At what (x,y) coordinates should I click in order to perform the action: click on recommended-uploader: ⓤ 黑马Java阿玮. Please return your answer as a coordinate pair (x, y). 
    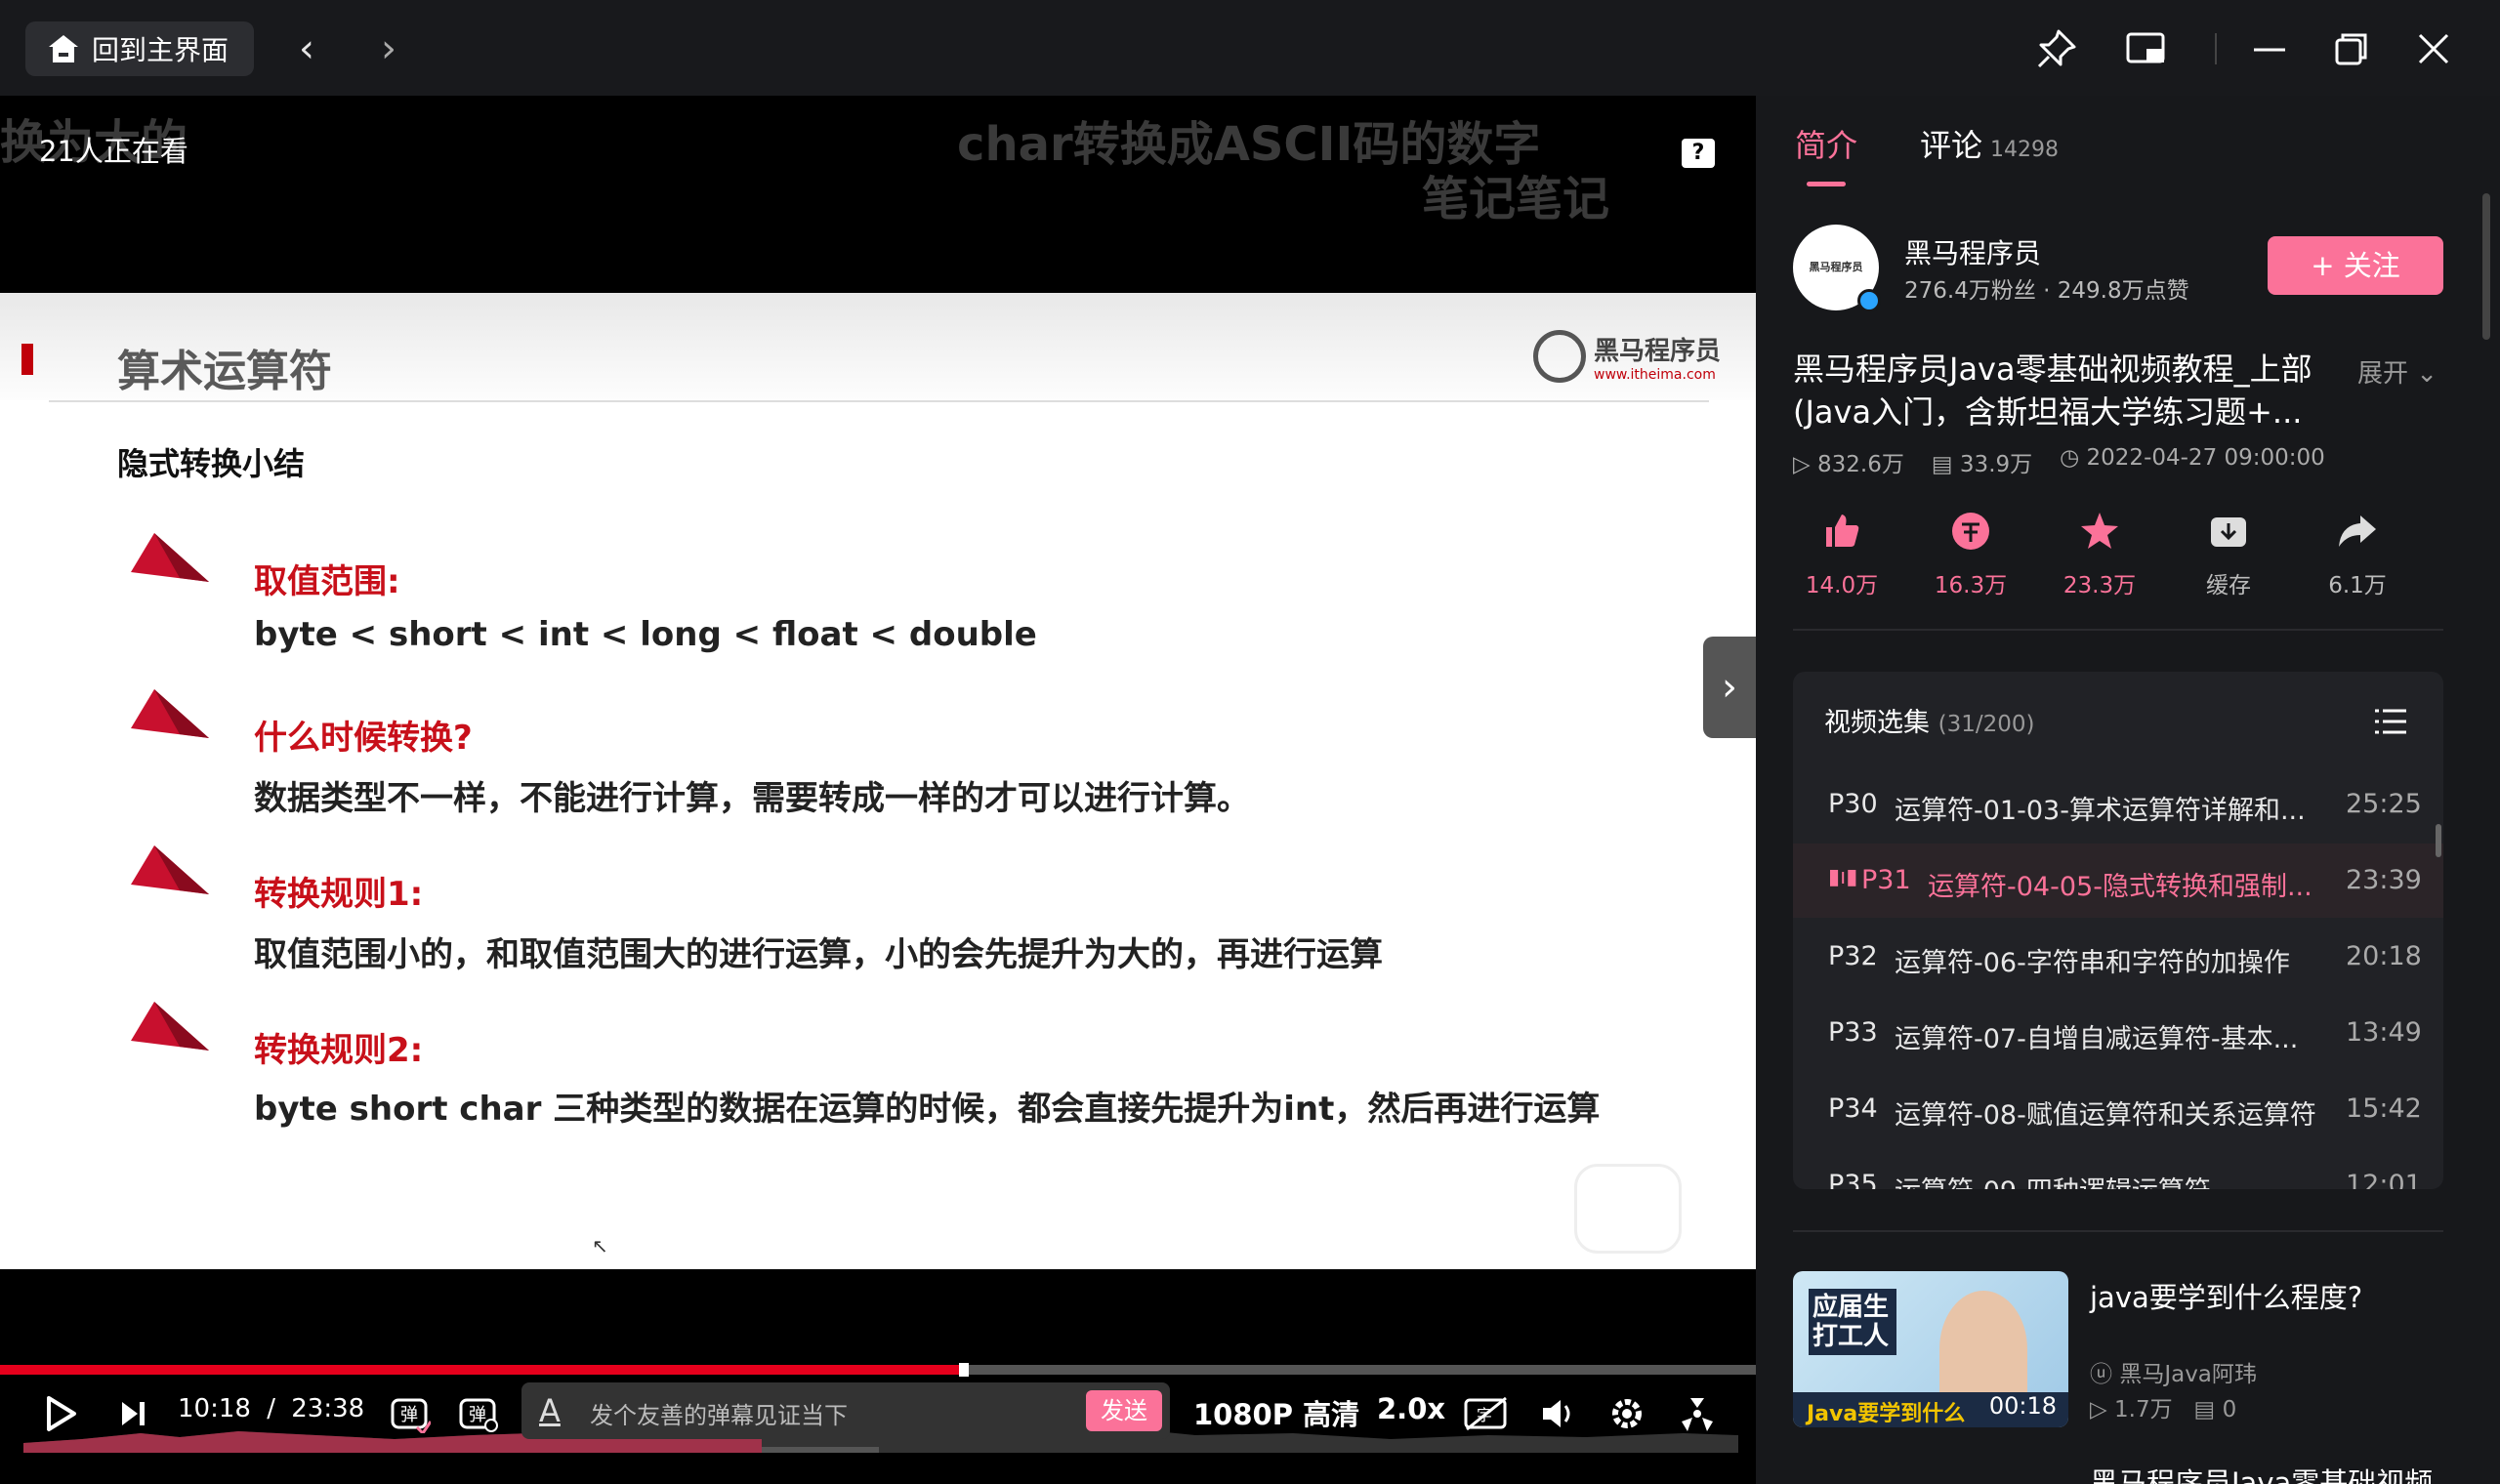
    Looking at the image, I should click on (2173, 1372).